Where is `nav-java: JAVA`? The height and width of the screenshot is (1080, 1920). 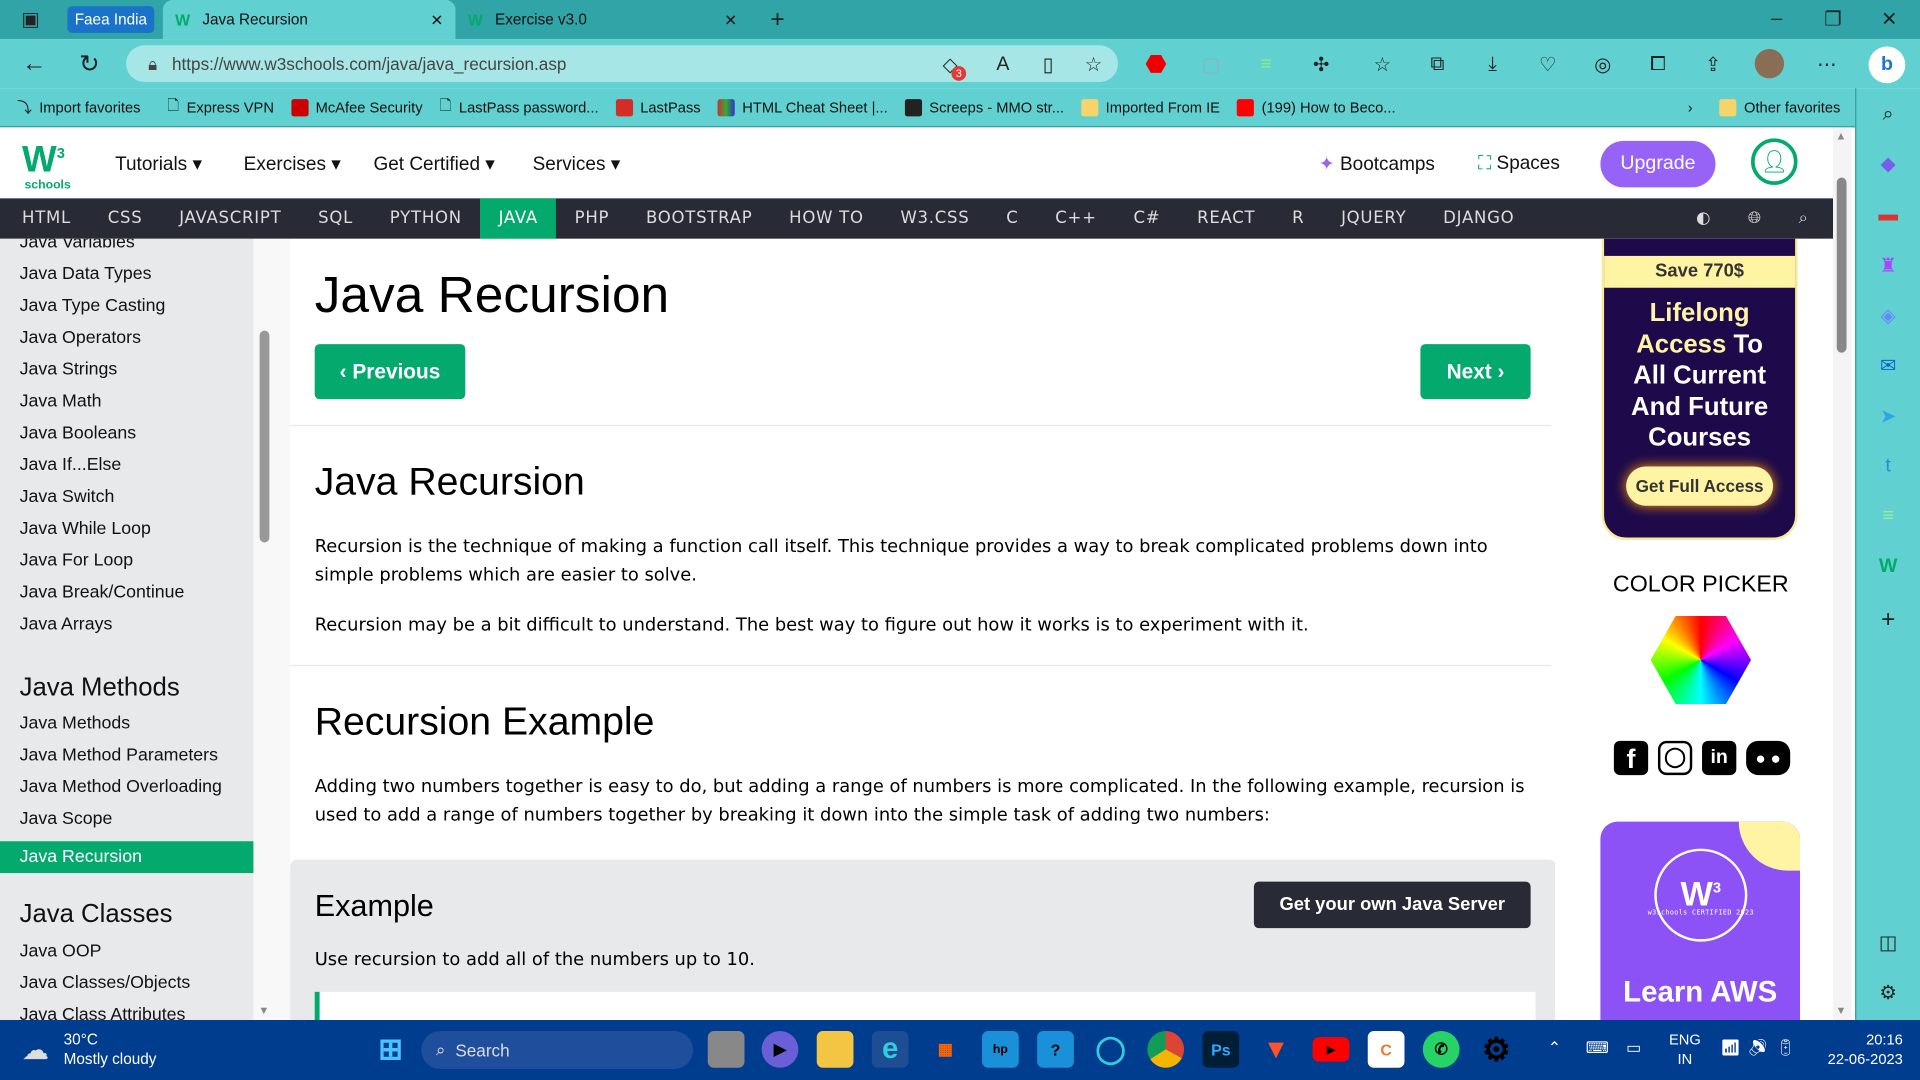 nav-java: JAVA is located at coordinates (518, 218).